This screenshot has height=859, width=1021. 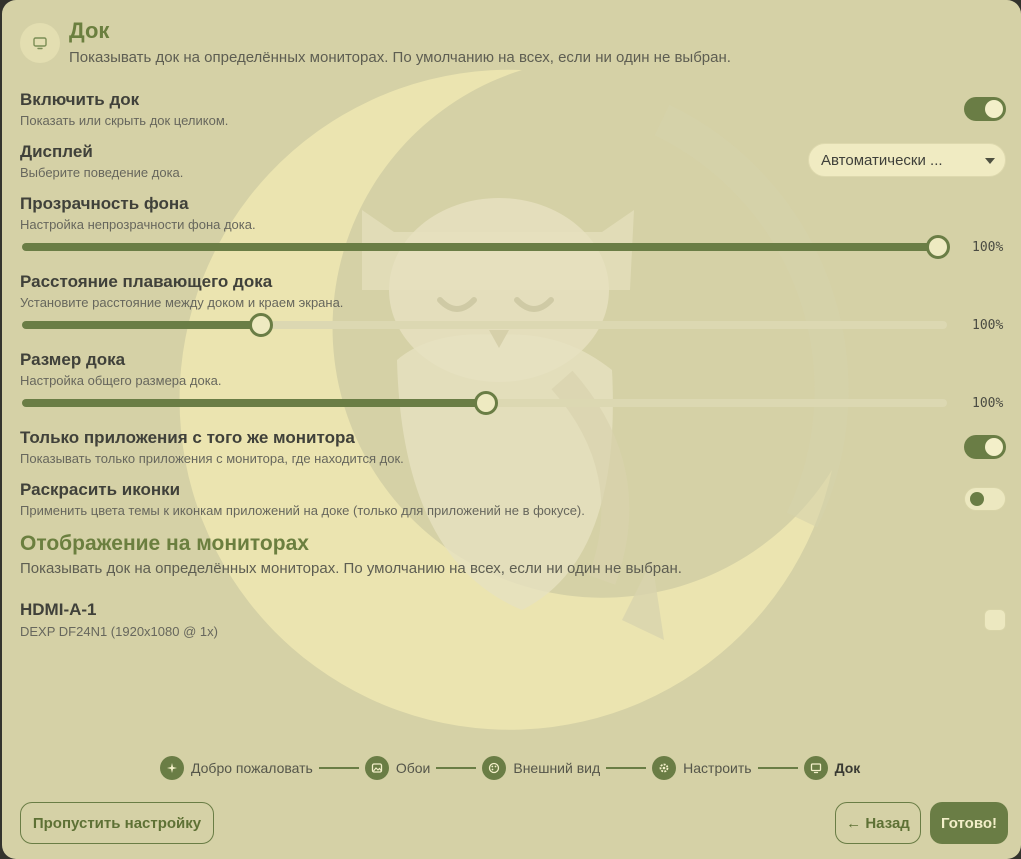 What do you see at coordinates (988, 403) in the screenshot?
I see `dock-size-value: 100%` at bounding box center [988, 403].